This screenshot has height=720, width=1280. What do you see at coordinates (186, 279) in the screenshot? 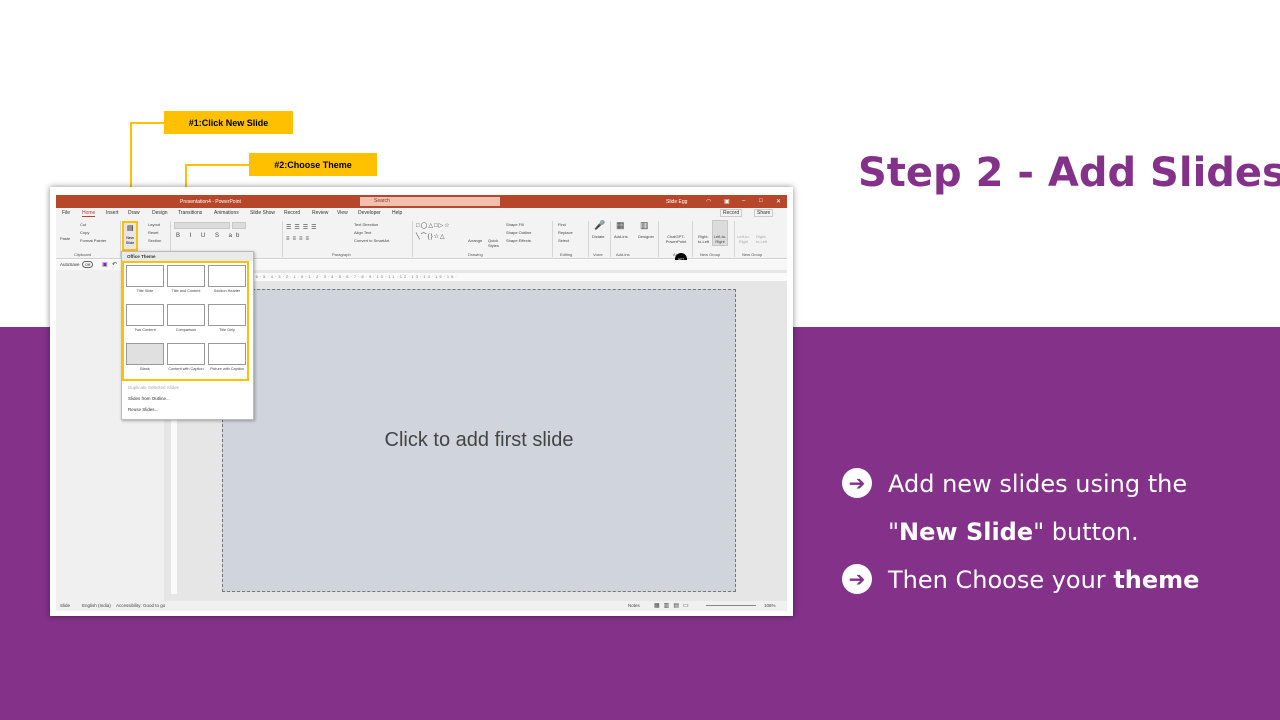
I see `layout-title-and-content: Title and Content` at bounding box center [186, 279].